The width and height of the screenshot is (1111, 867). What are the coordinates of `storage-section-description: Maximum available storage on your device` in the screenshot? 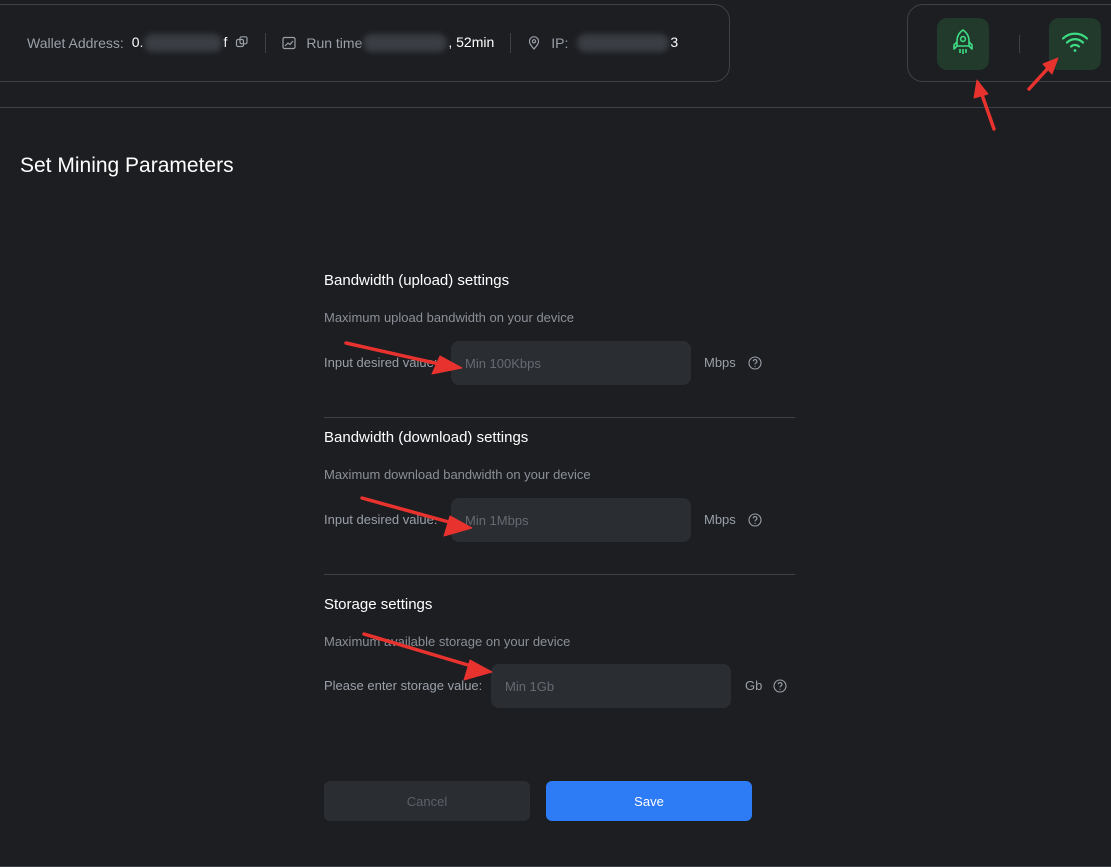 It's located at (447, 641).